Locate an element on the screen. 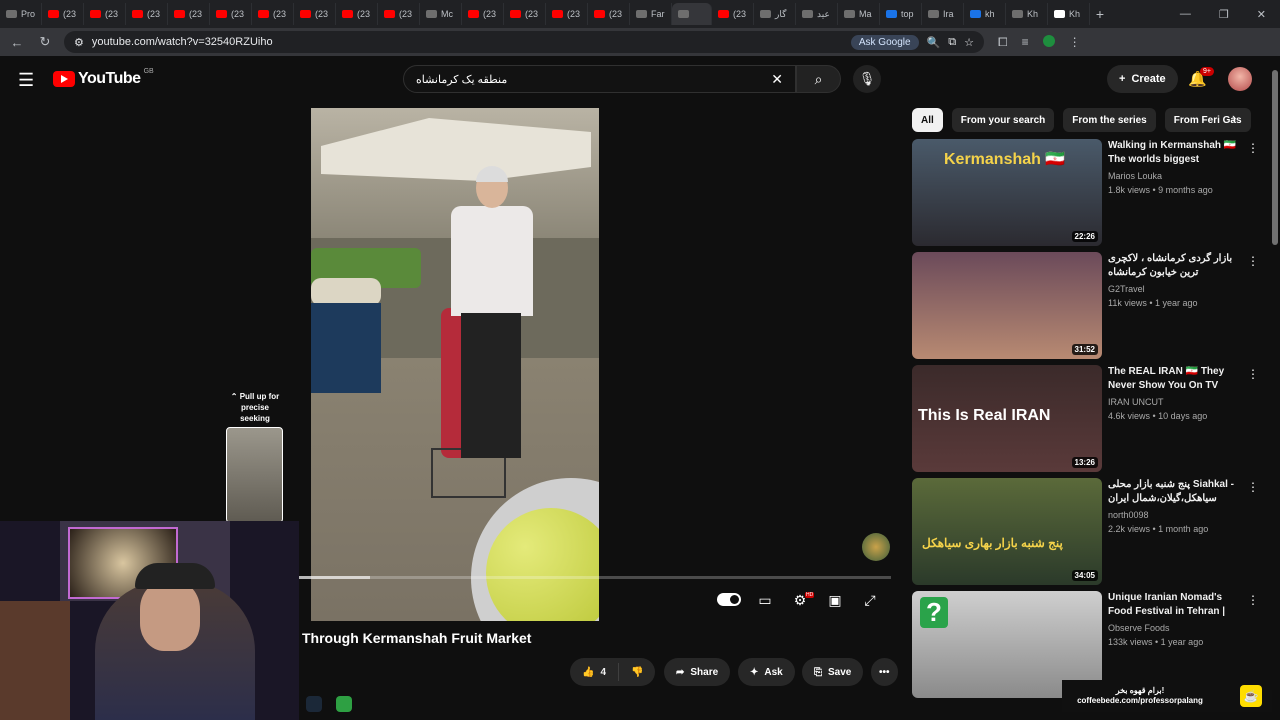 Image resolution: width=1280 pixels, height=720 pixels. close-window-icon: ✕ is located at coordinates (1261, 14).